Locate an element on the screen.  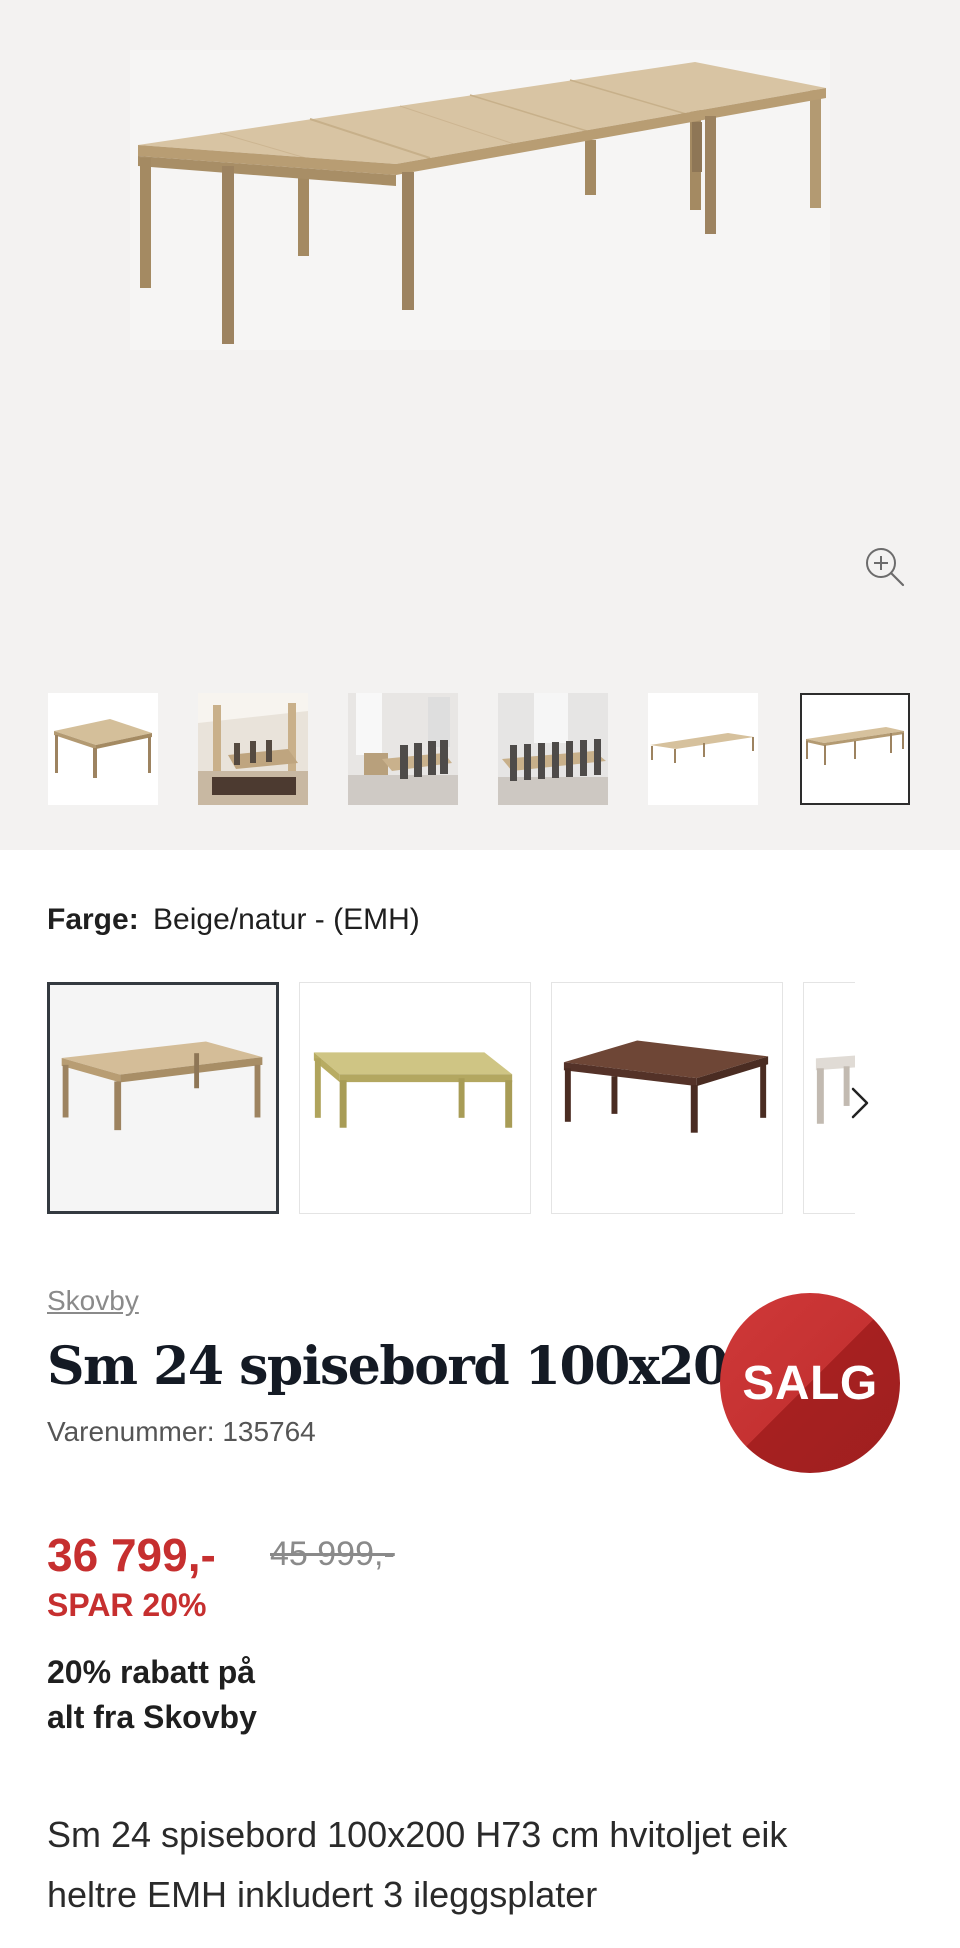
color-swatches is located at coordinates (480, 1098).